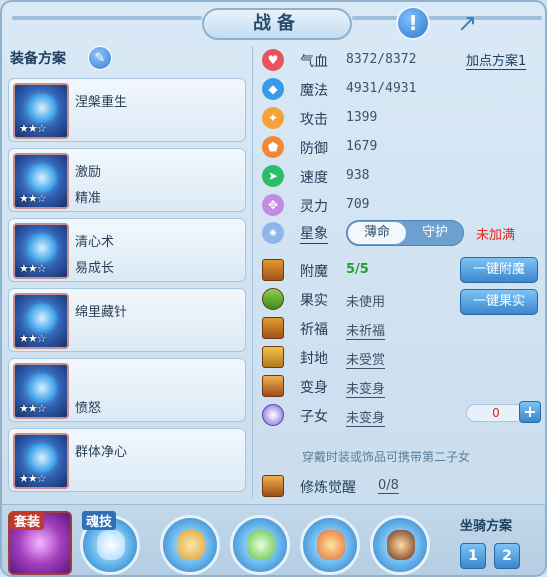 The width and height of the screenshot is (547, 577). I want to click on star-sign-row: ✷ 星象 薄命 守护 未加满, so click(400, 233).